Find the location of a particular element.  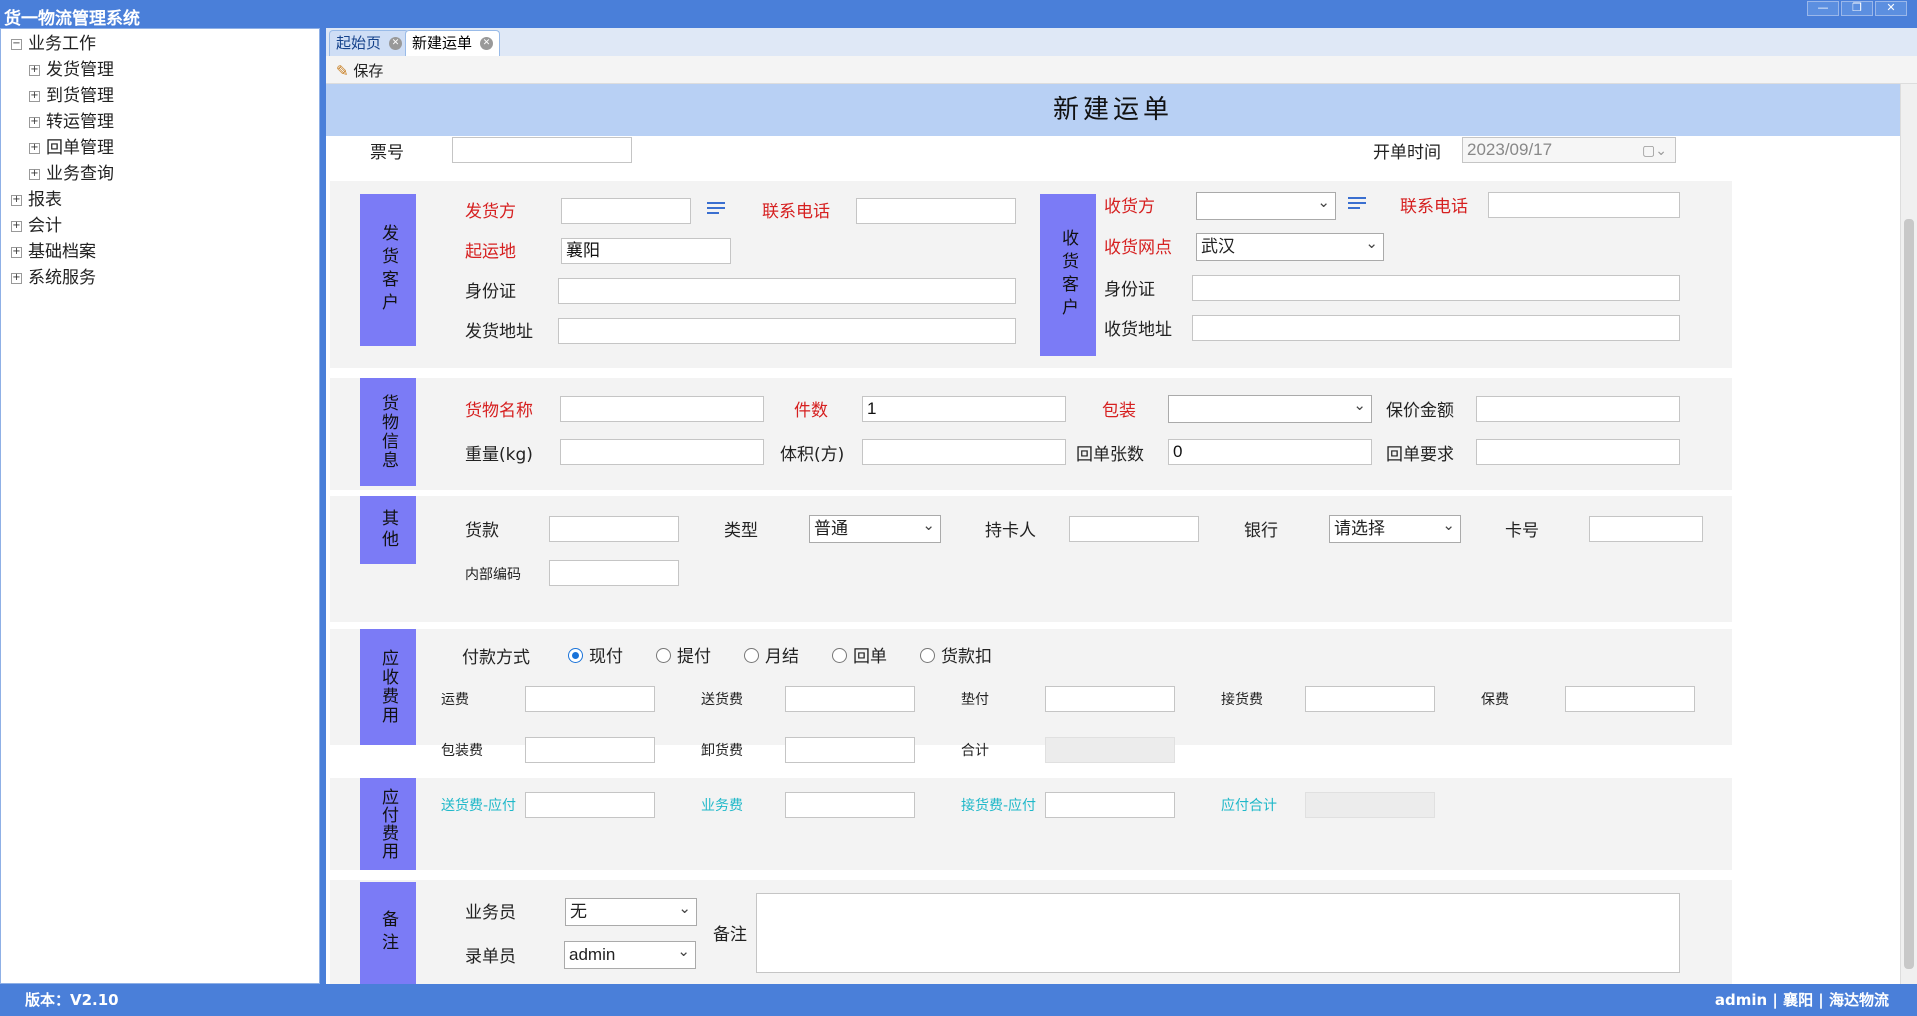

minimize-button: — is located at coordinates (1823, 8).